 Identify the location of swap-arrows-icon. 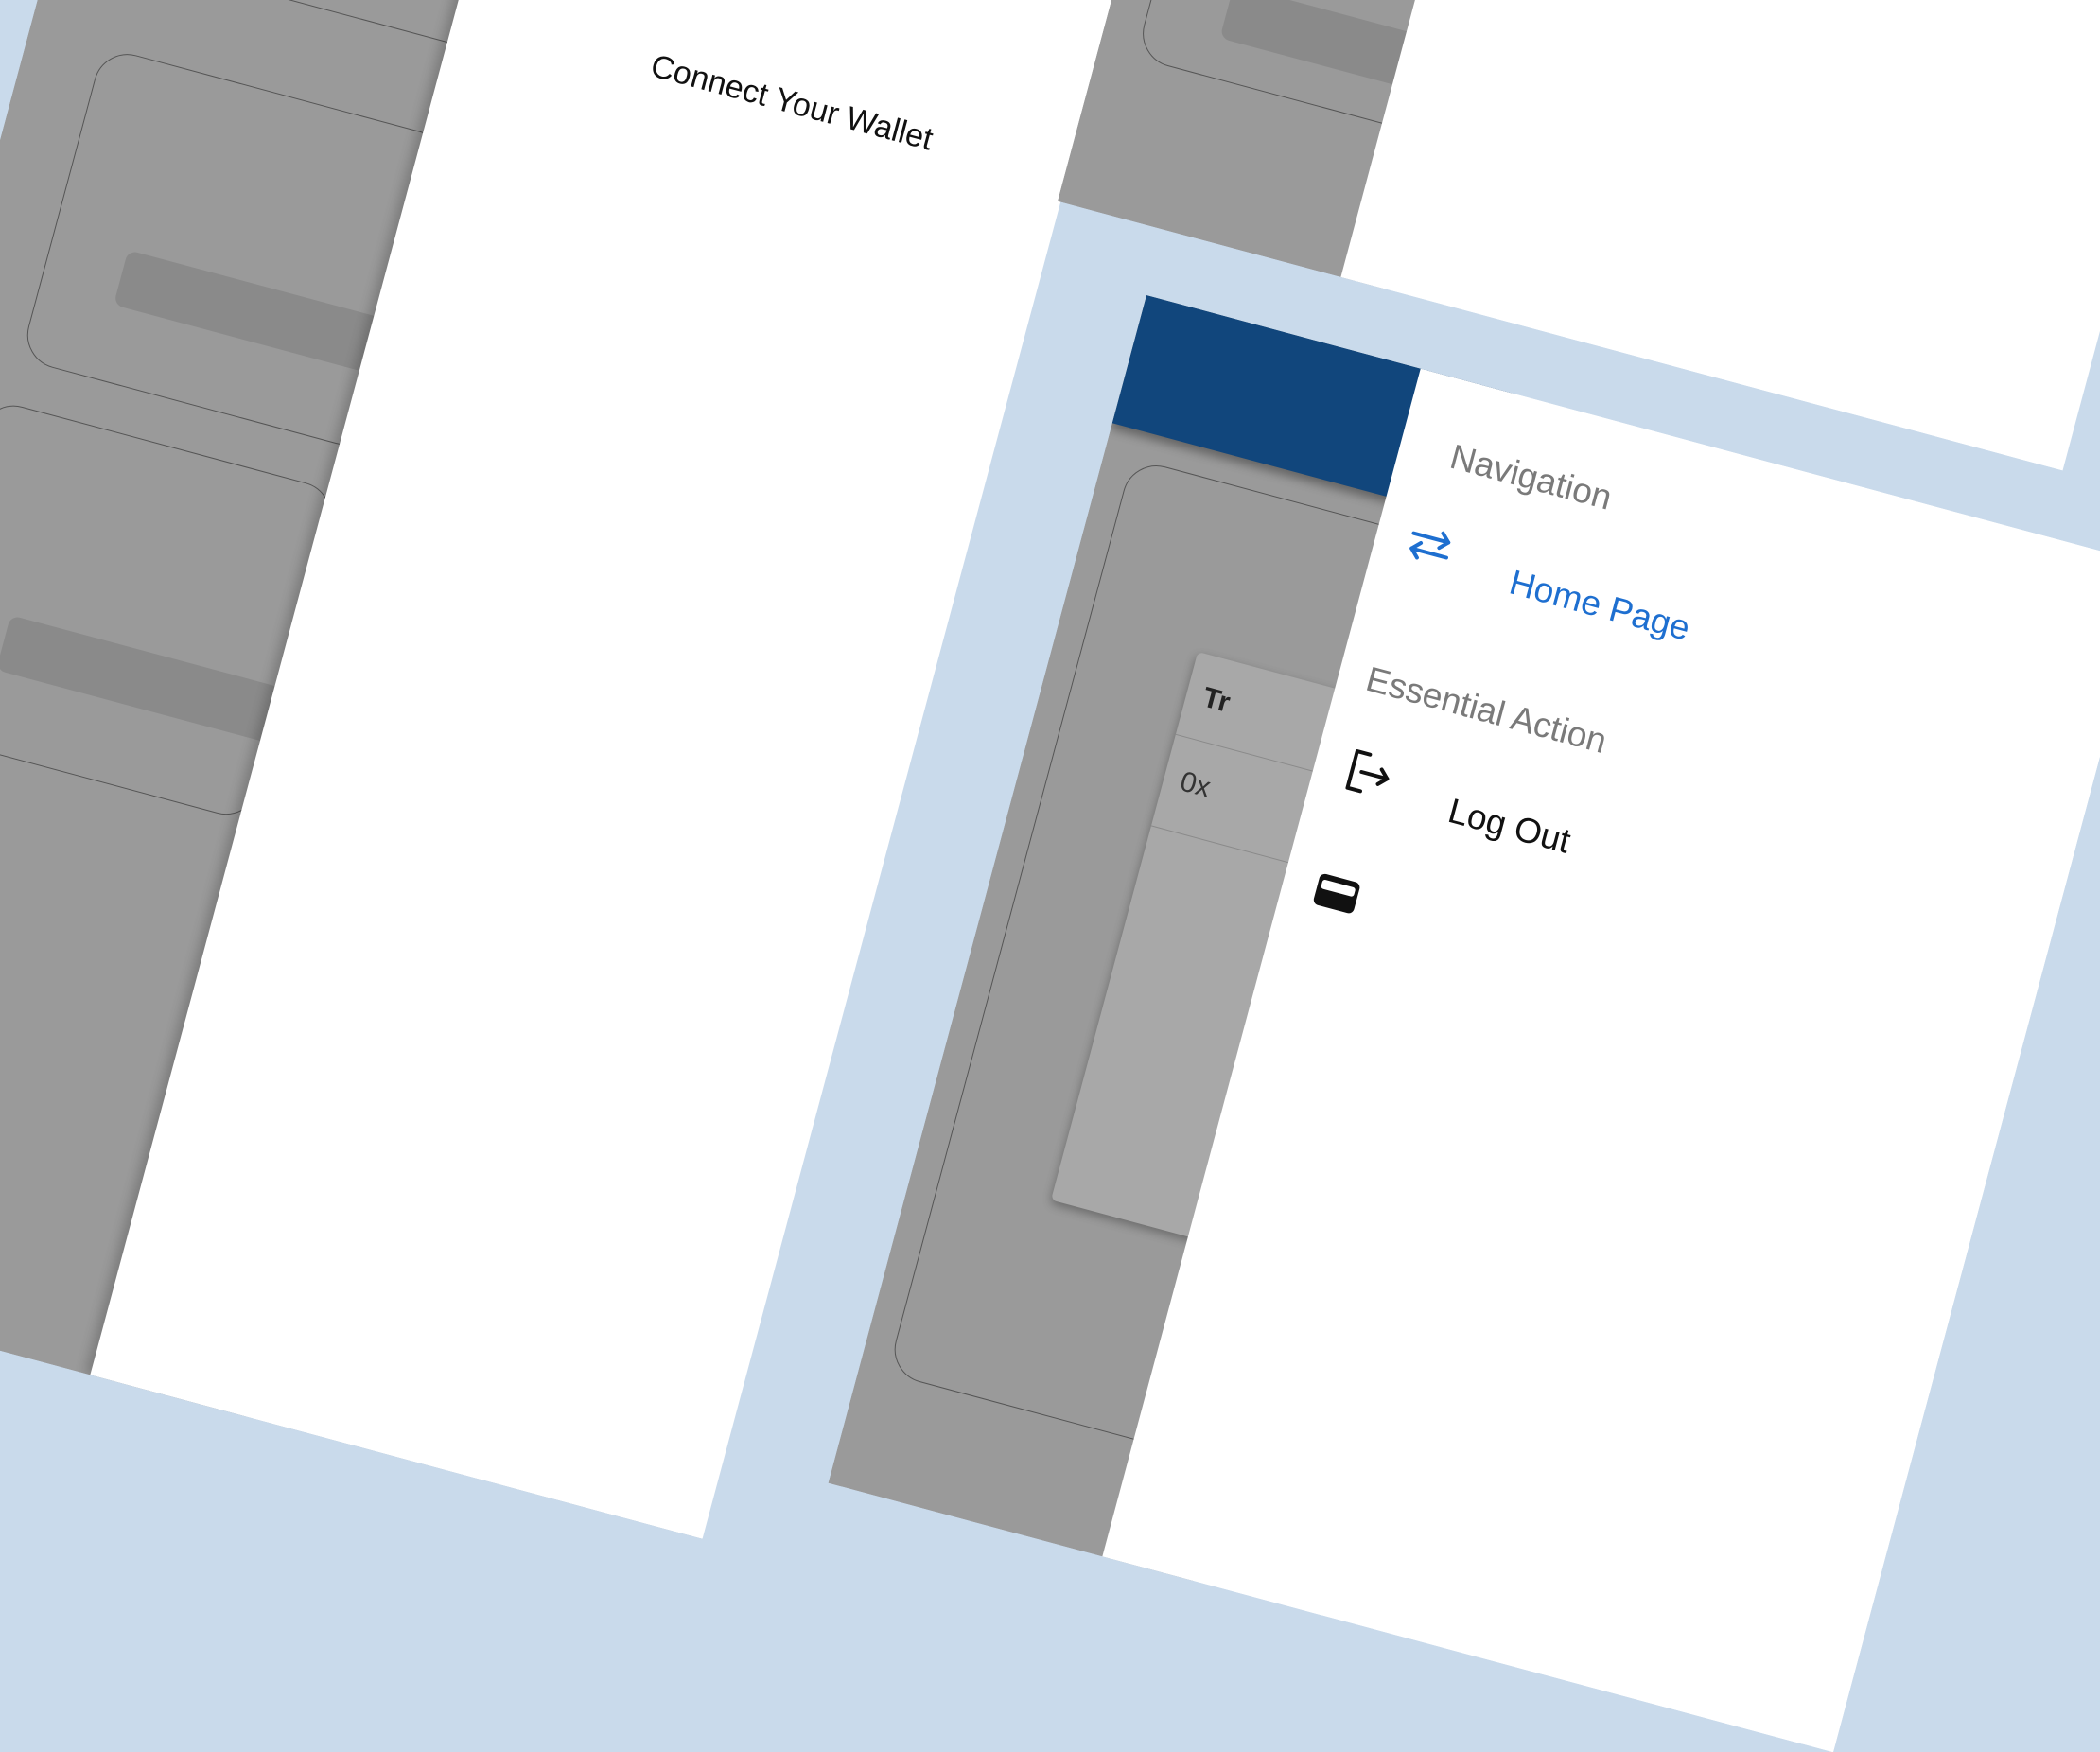
(1428, 549).